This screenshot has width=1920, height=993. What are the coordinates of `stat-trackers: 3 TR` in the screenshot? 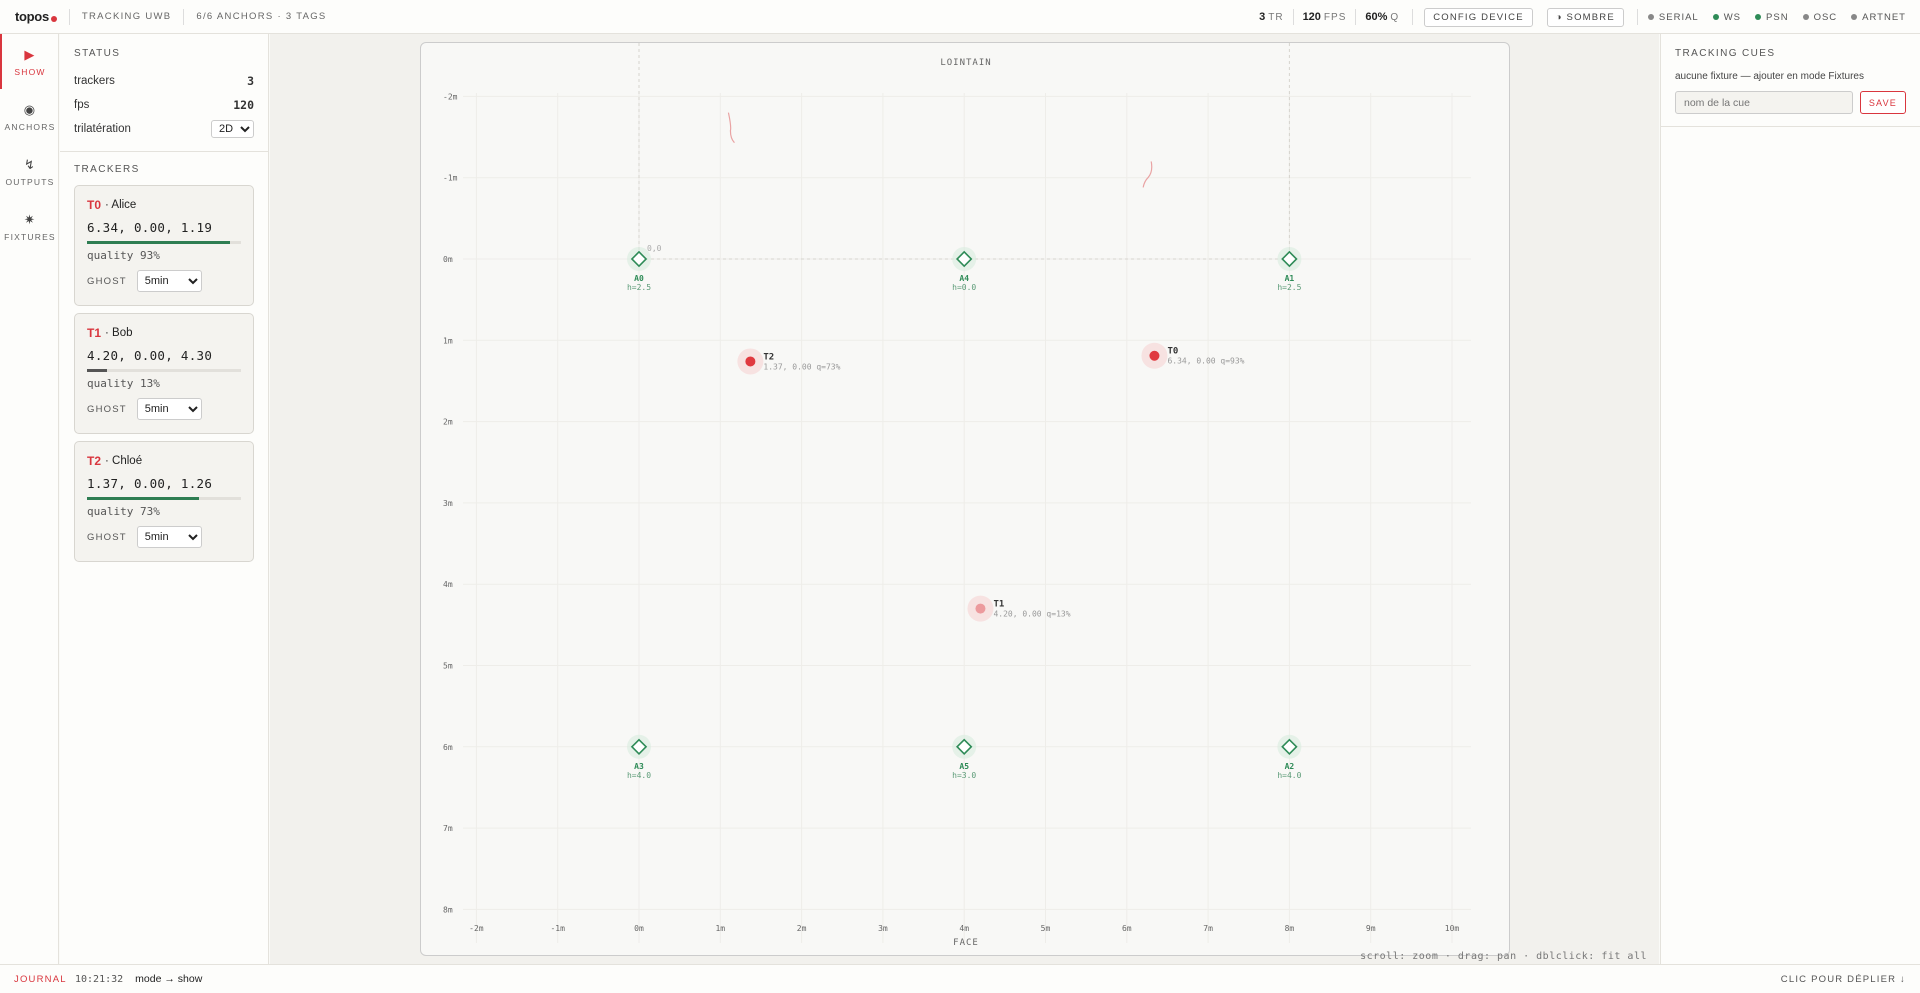 It's located at (1271, 17).